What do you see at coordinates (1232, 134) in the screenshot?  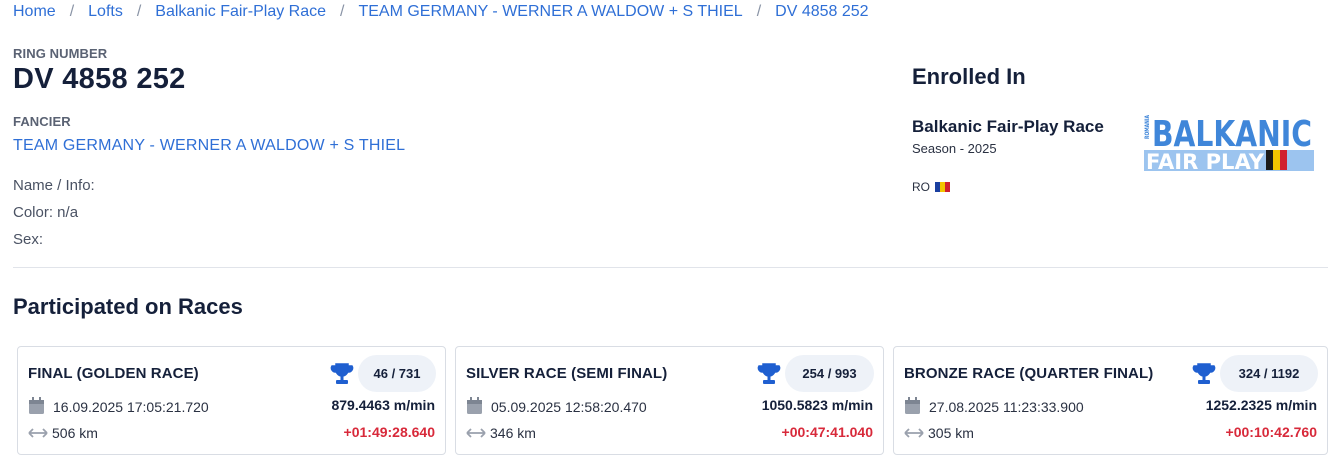 I see `logo-main-text: BALKANIC` at bounding box center [1232, 134].